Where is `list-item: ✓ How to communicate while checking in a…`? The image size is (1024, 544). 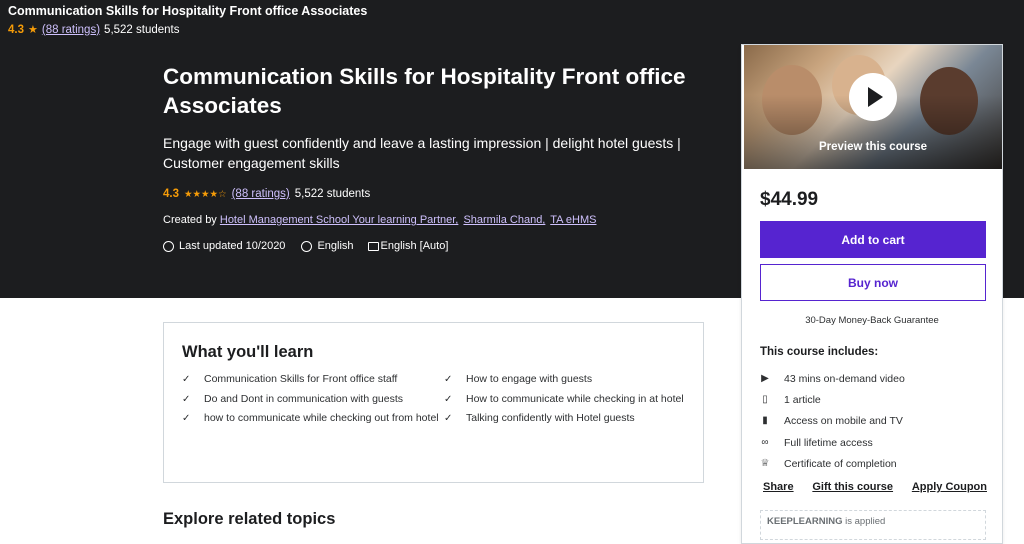 list-item: ✓ How to communicate while checking in a… is located at coordinates (566, 400).